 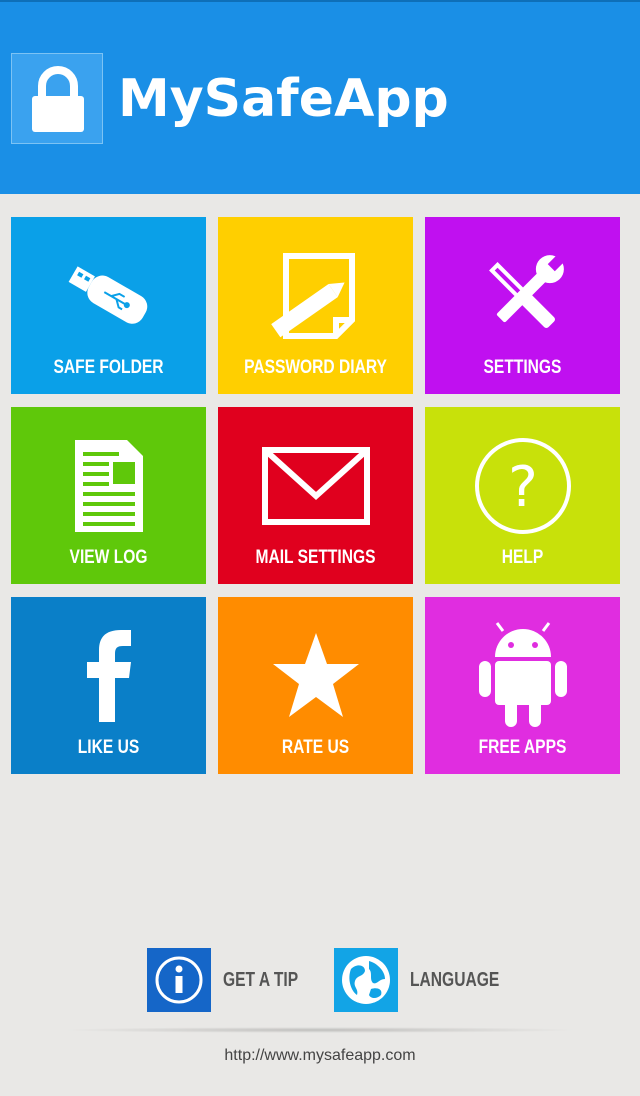 I want to click on tile-like-us: LIKE US, so click(x=108, y=685).